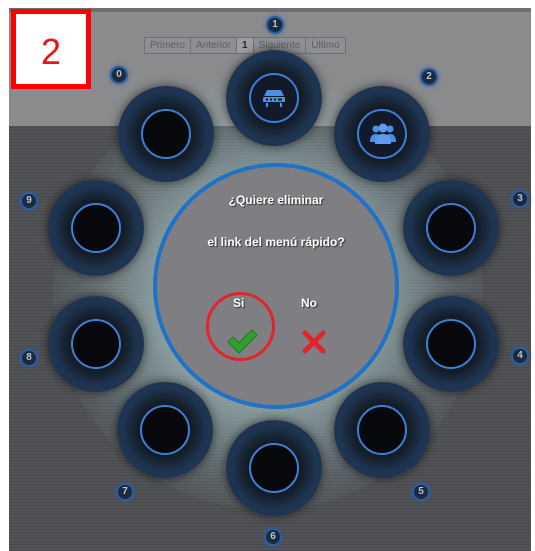 Image resolution: width=535 pixels, height=551 pixels. Describe the element at coordinates (325, 45) in the screenshot. I see `pagination-last: Último` at that location.